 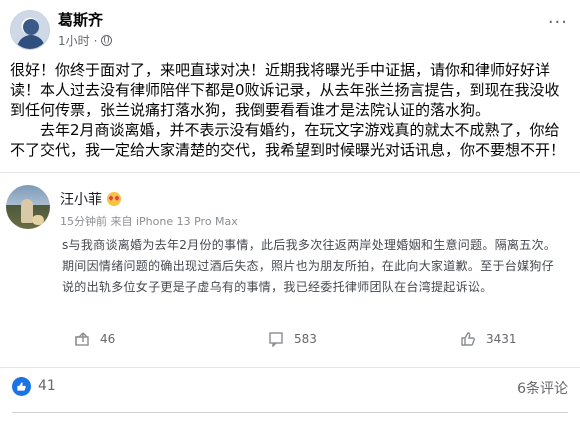 I want to click on reaction-count: 41, so click(x=47, y=386).